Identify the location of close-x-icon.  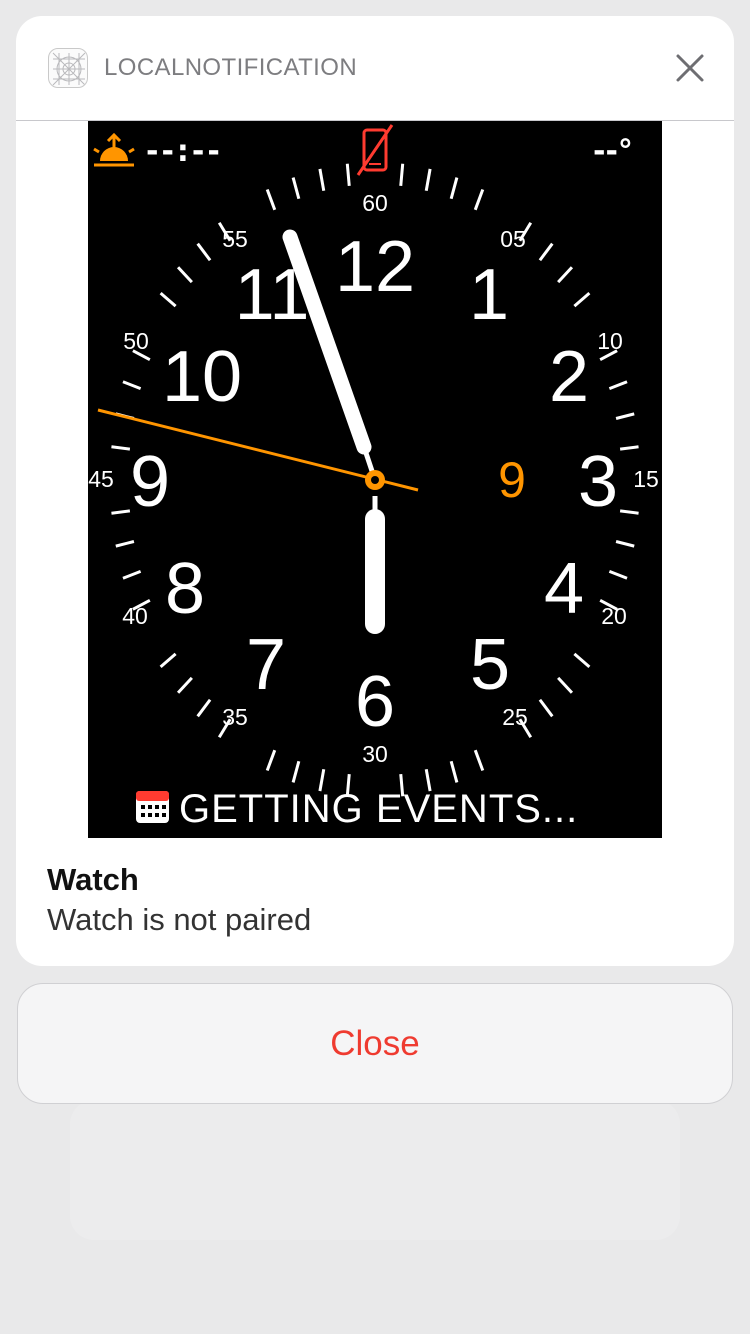
(690, 68).